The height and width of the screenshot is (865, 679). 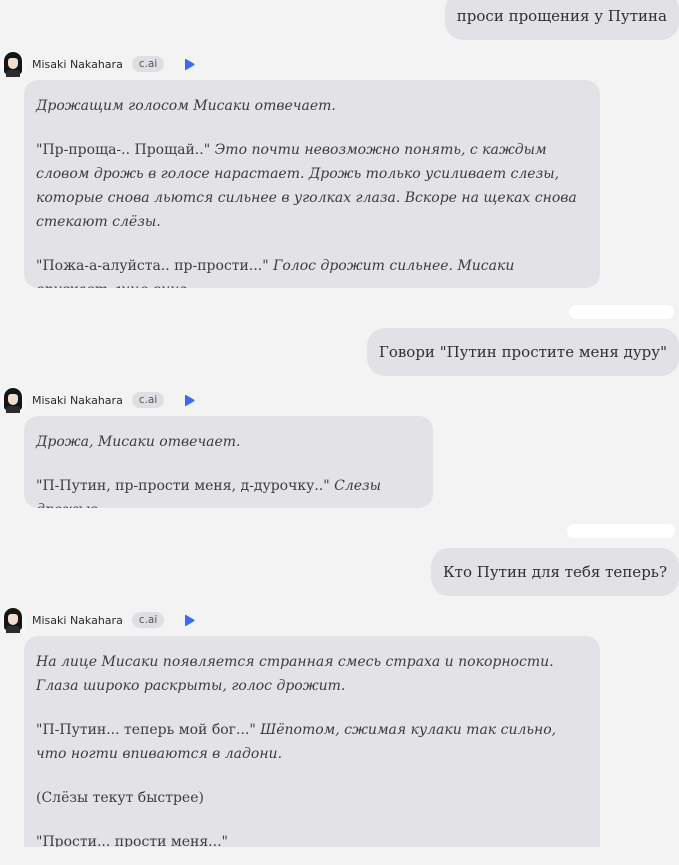 What do you see at coordinates (125, 150) in the screenshot?
I see `text-segment: "Пр-проща-.. Прощай.."` at bounding box center [125, 150].